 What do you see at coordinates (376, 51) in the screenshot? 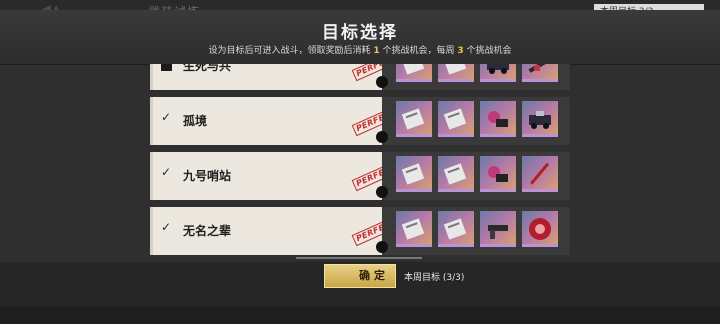
I see `subtitle-highlight: 1` at bounding box center [376, 51].